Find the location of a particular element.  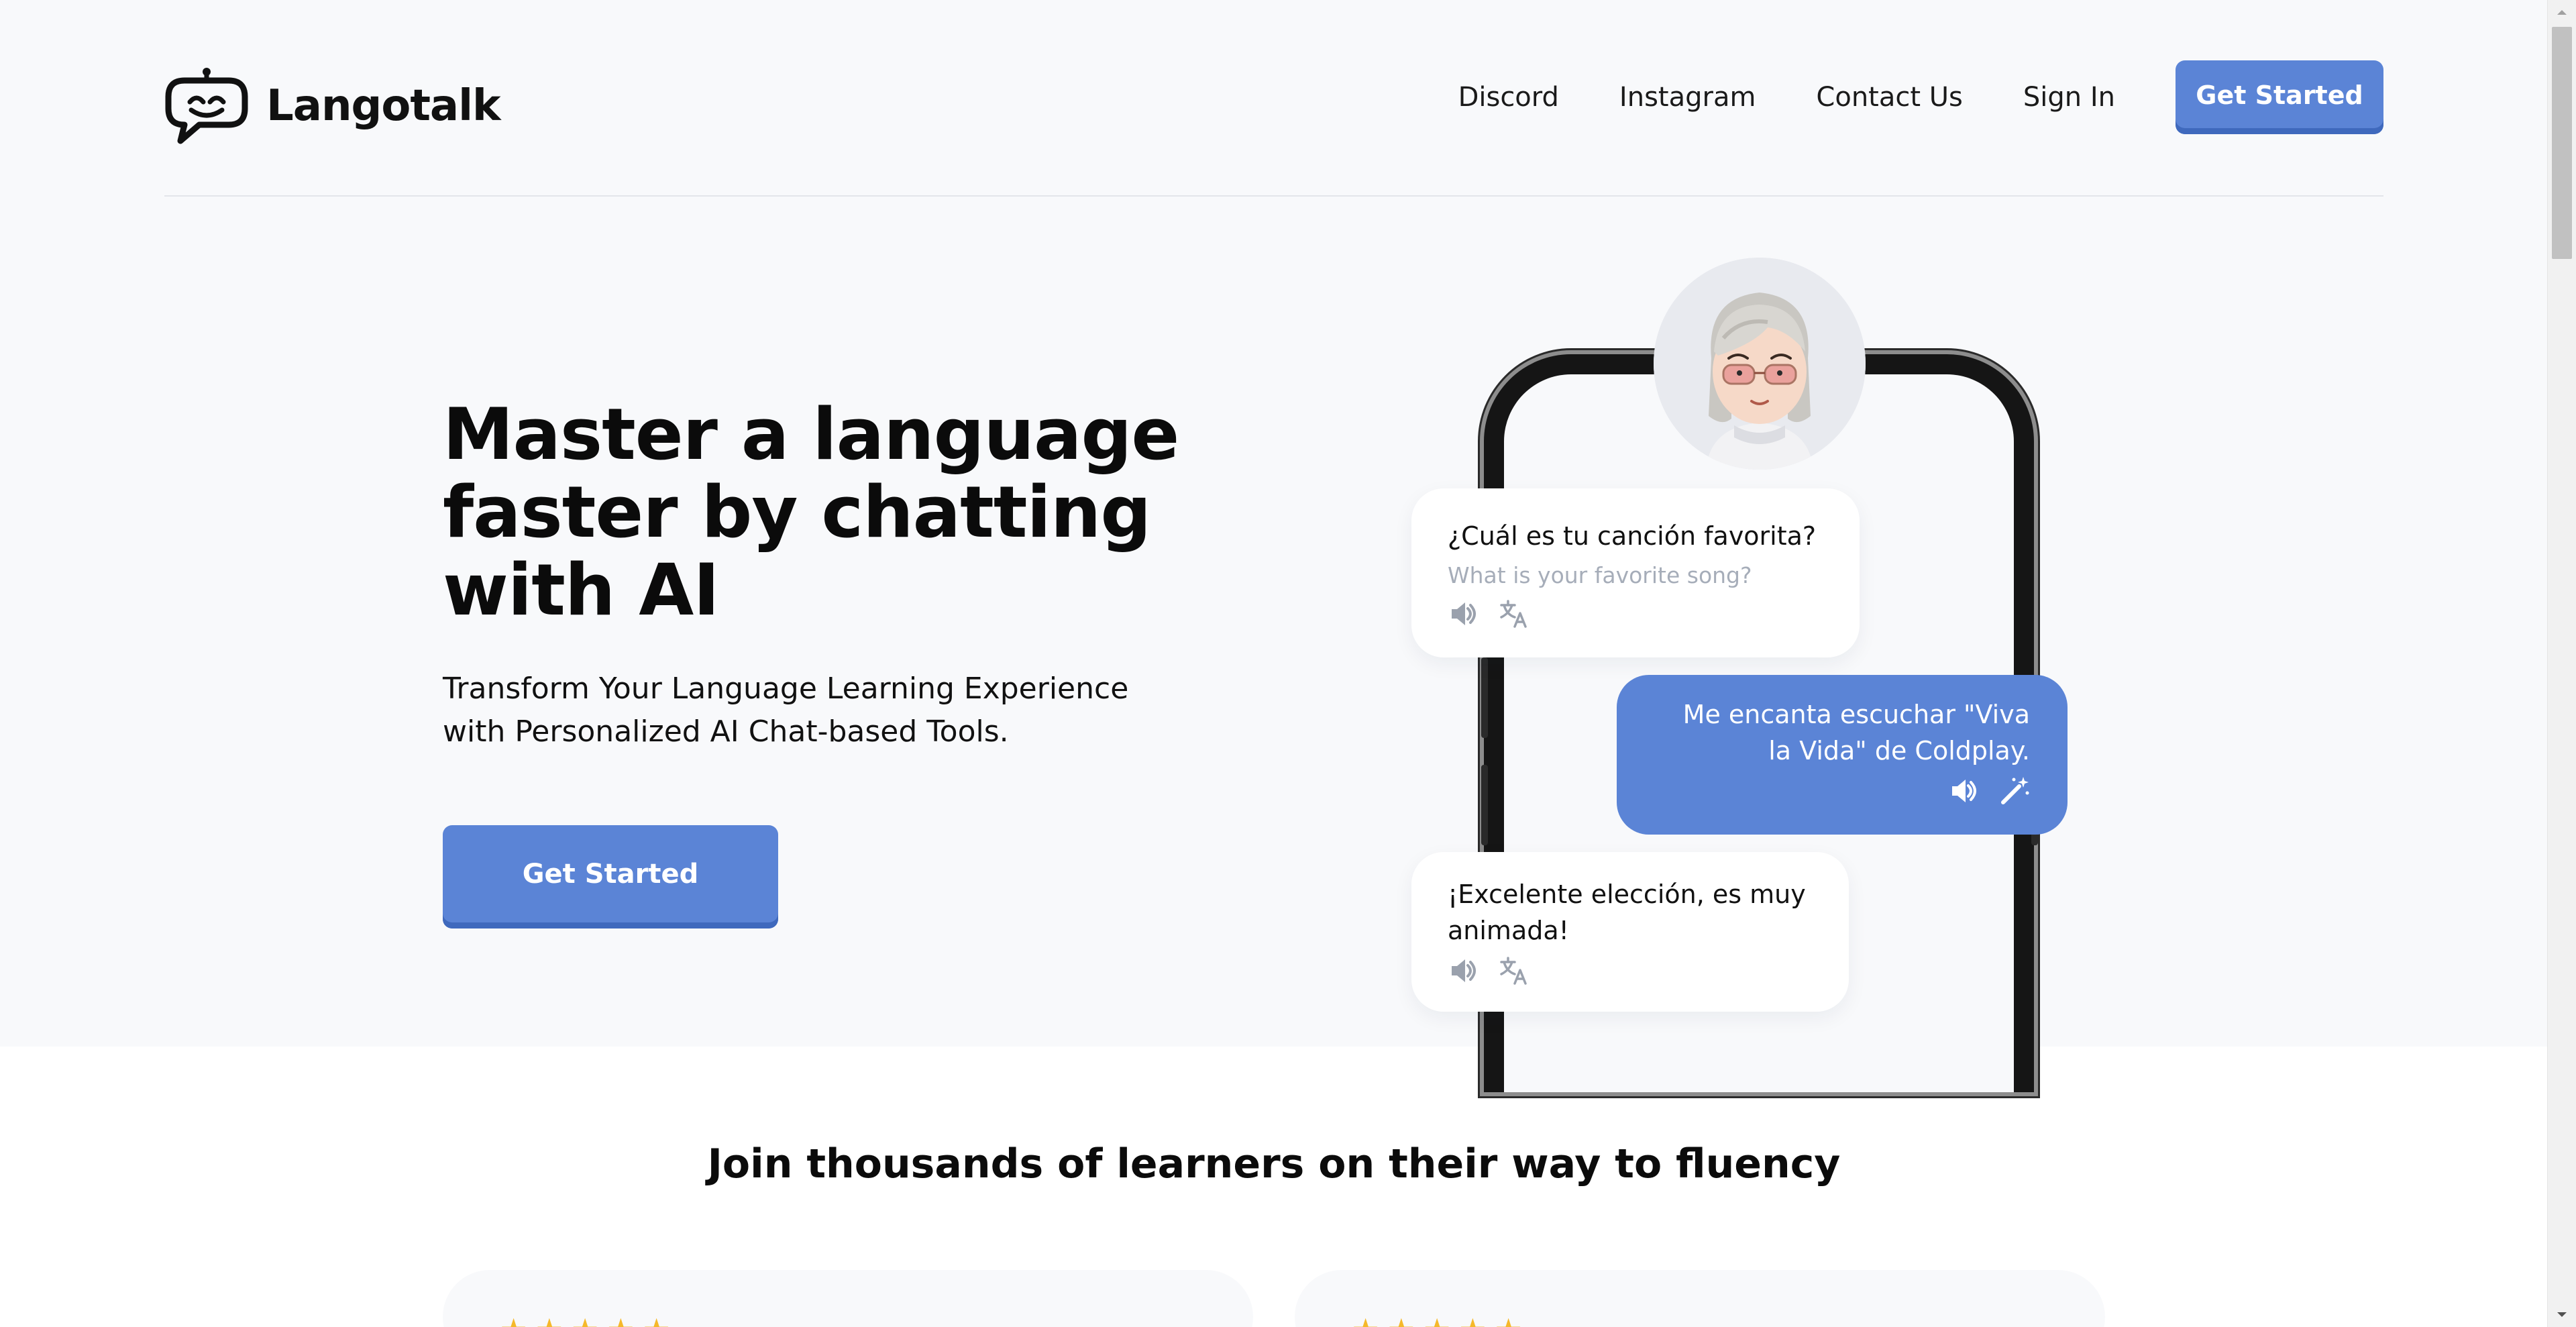

message-text-line: Me encanta escuchar "Viva is located at coordinates (1856, 714).